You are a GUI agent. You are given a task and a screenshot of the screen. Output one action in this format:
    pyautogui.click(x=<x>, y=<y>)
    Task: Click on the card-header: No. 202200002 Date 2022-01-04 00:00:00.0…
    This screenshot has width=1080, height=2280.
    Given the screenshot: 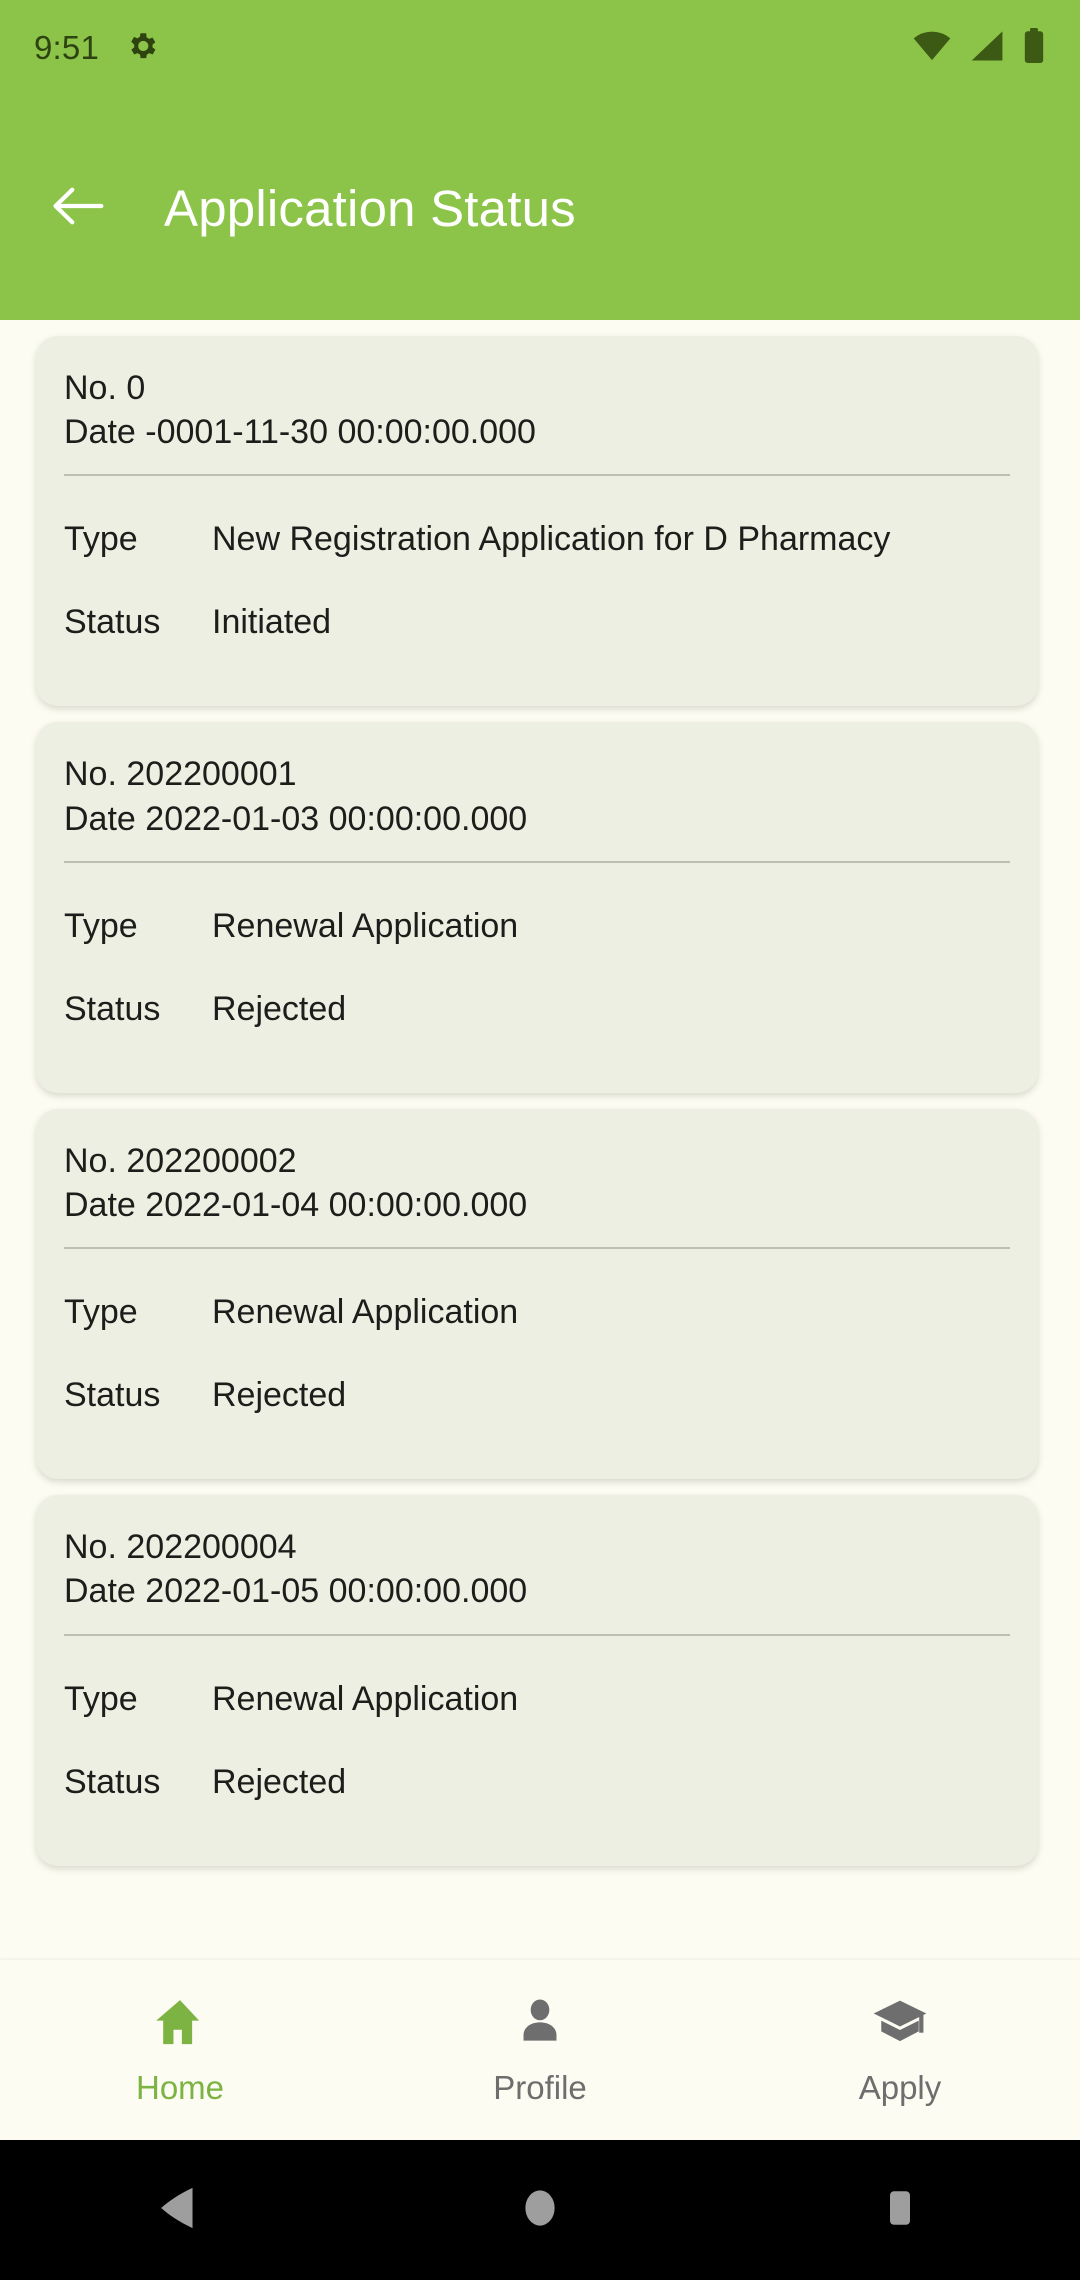 What is the action you would take?
    pyautogui.click(x=537, y=1189)
    